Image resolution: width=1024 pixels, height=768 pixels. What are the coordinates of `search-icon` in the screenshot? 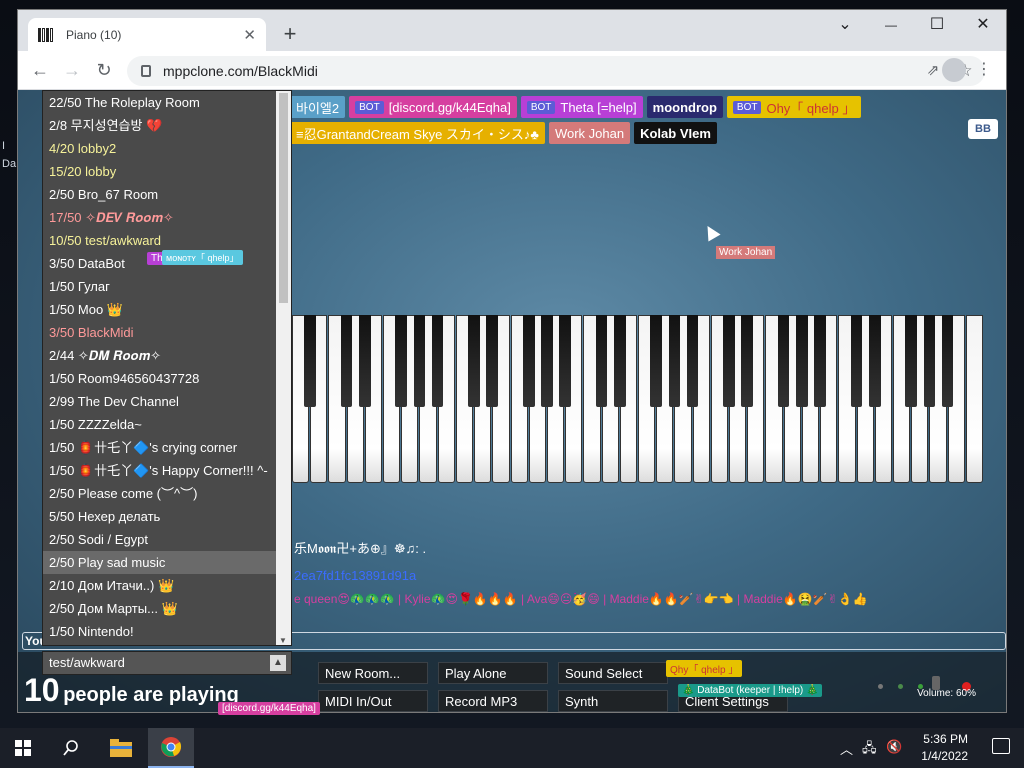 It's located at (71, 748).